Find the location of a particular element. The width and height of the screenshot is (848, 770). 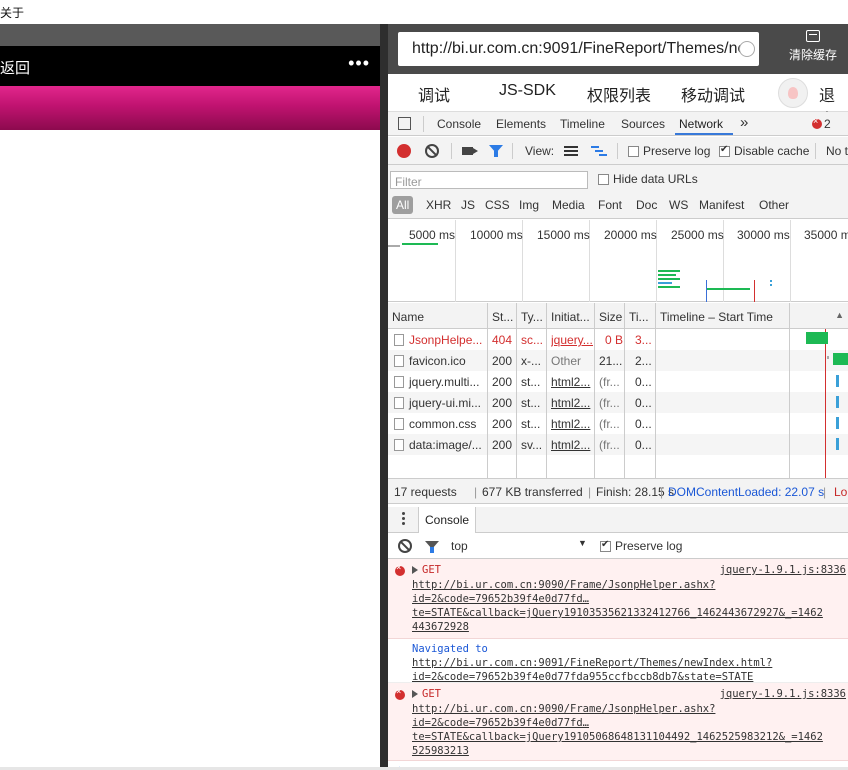

disable-cache-checkbox: Disable cache is located at coordinates (764, 151).